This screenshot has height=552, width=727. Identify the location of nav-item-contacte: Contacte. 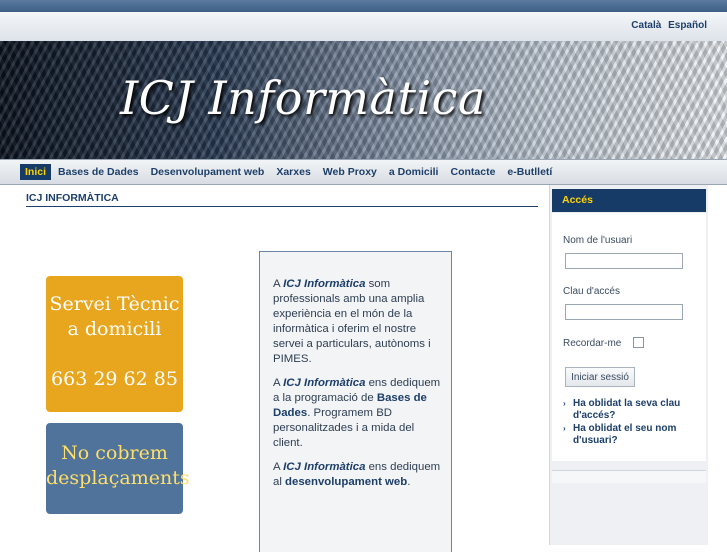
(472, 172).